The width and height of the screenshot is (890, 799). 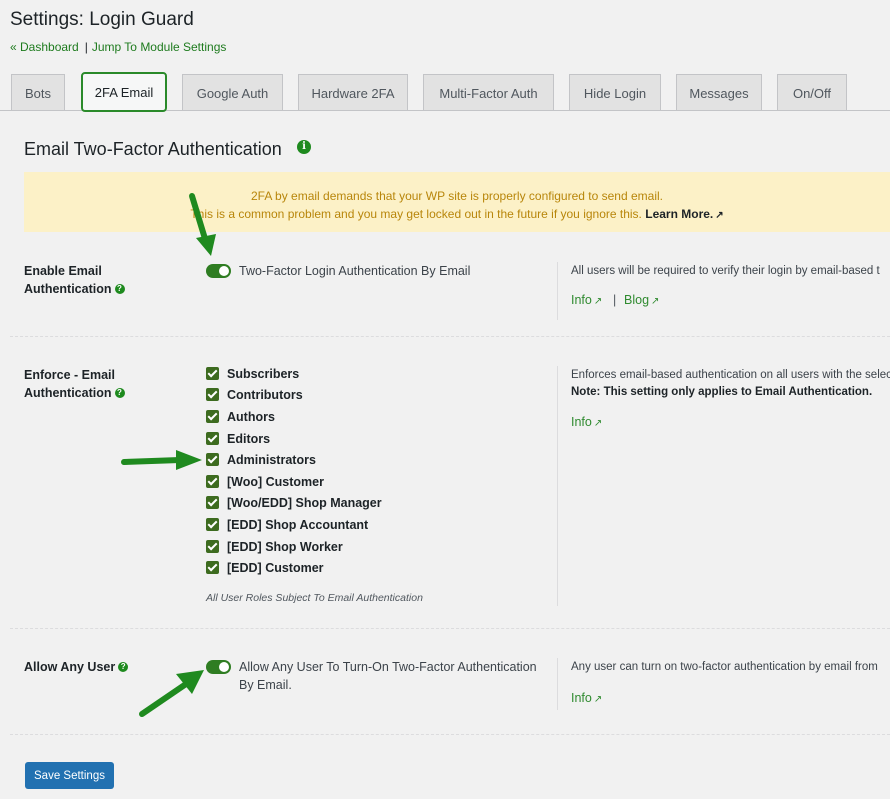 I want to click on enforce-email-auth-label: Enforce - Email Authentication?, so click(x=74, y=384).